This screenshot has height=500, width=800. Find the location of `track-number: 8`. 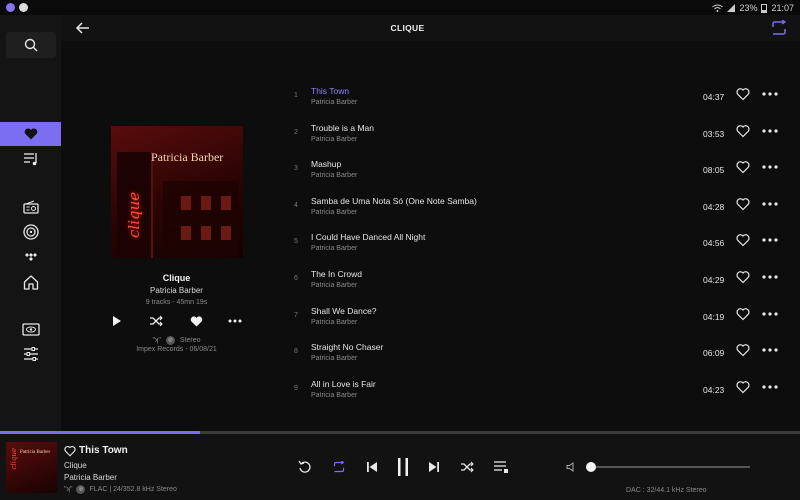

track-number: 8 is located at coordinates (296, 352).